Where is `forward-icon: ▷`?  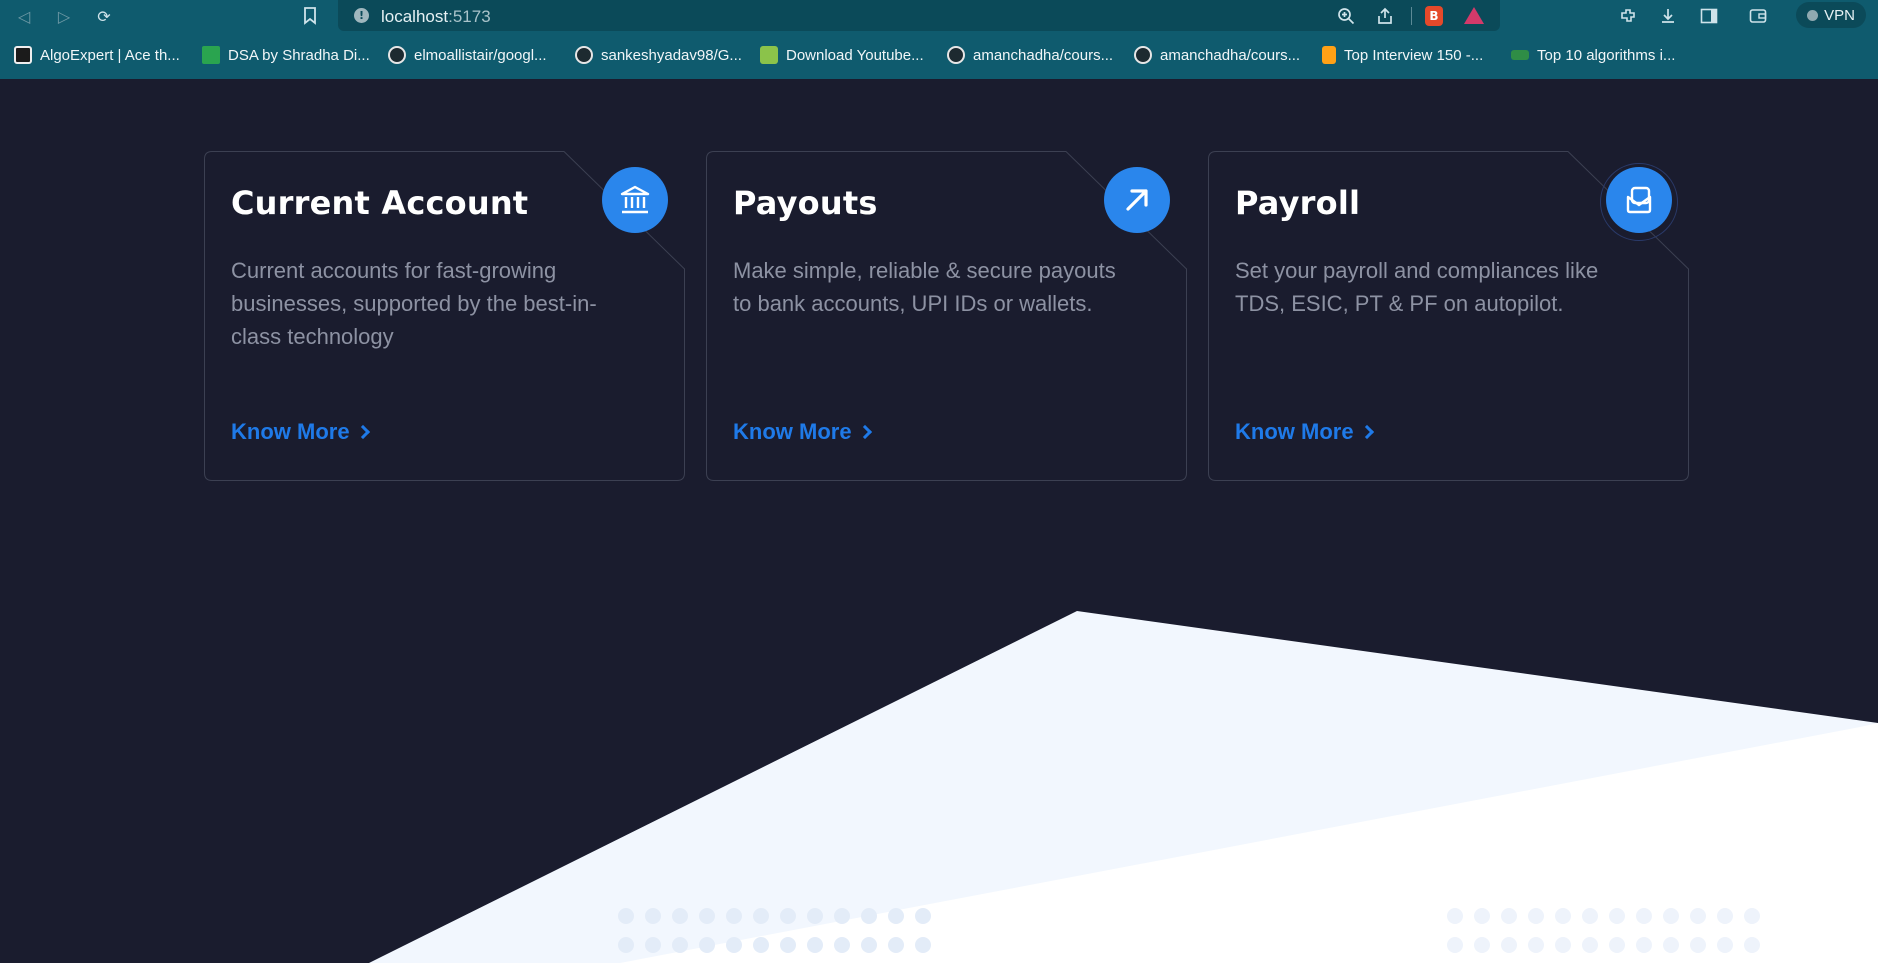 forward-icon: ▷ is located at coordinates (64, 16).